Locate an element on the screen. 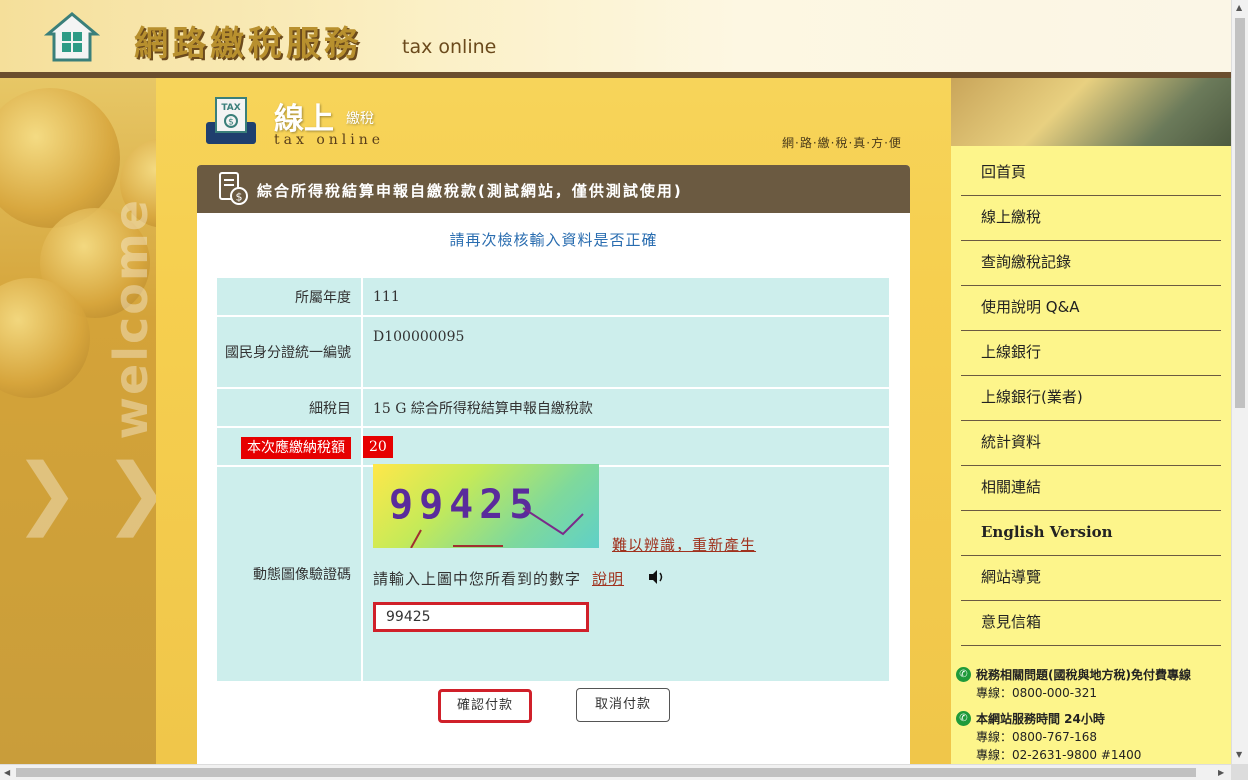 The image size is (1248, 780). banner-subtitle: tax online is located at coordinates (329, 140).